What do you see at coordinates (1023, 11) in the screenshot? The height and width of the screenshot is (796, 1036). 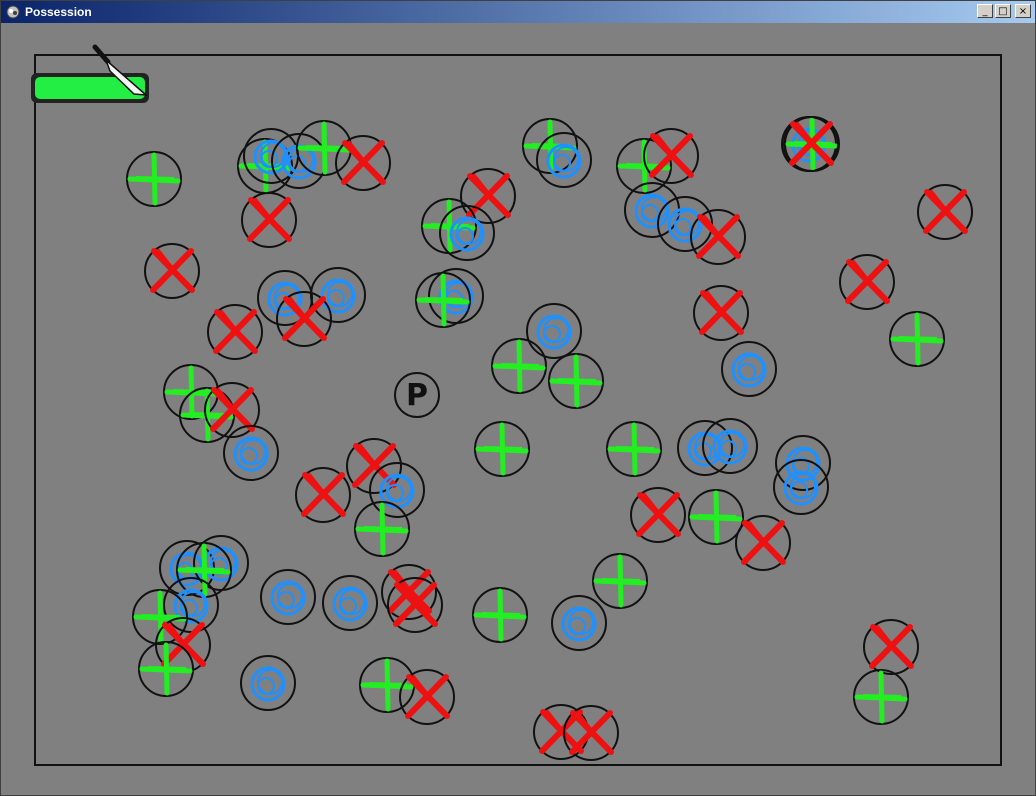 I see `close-button: ×` at bounding box center [1023, 11].